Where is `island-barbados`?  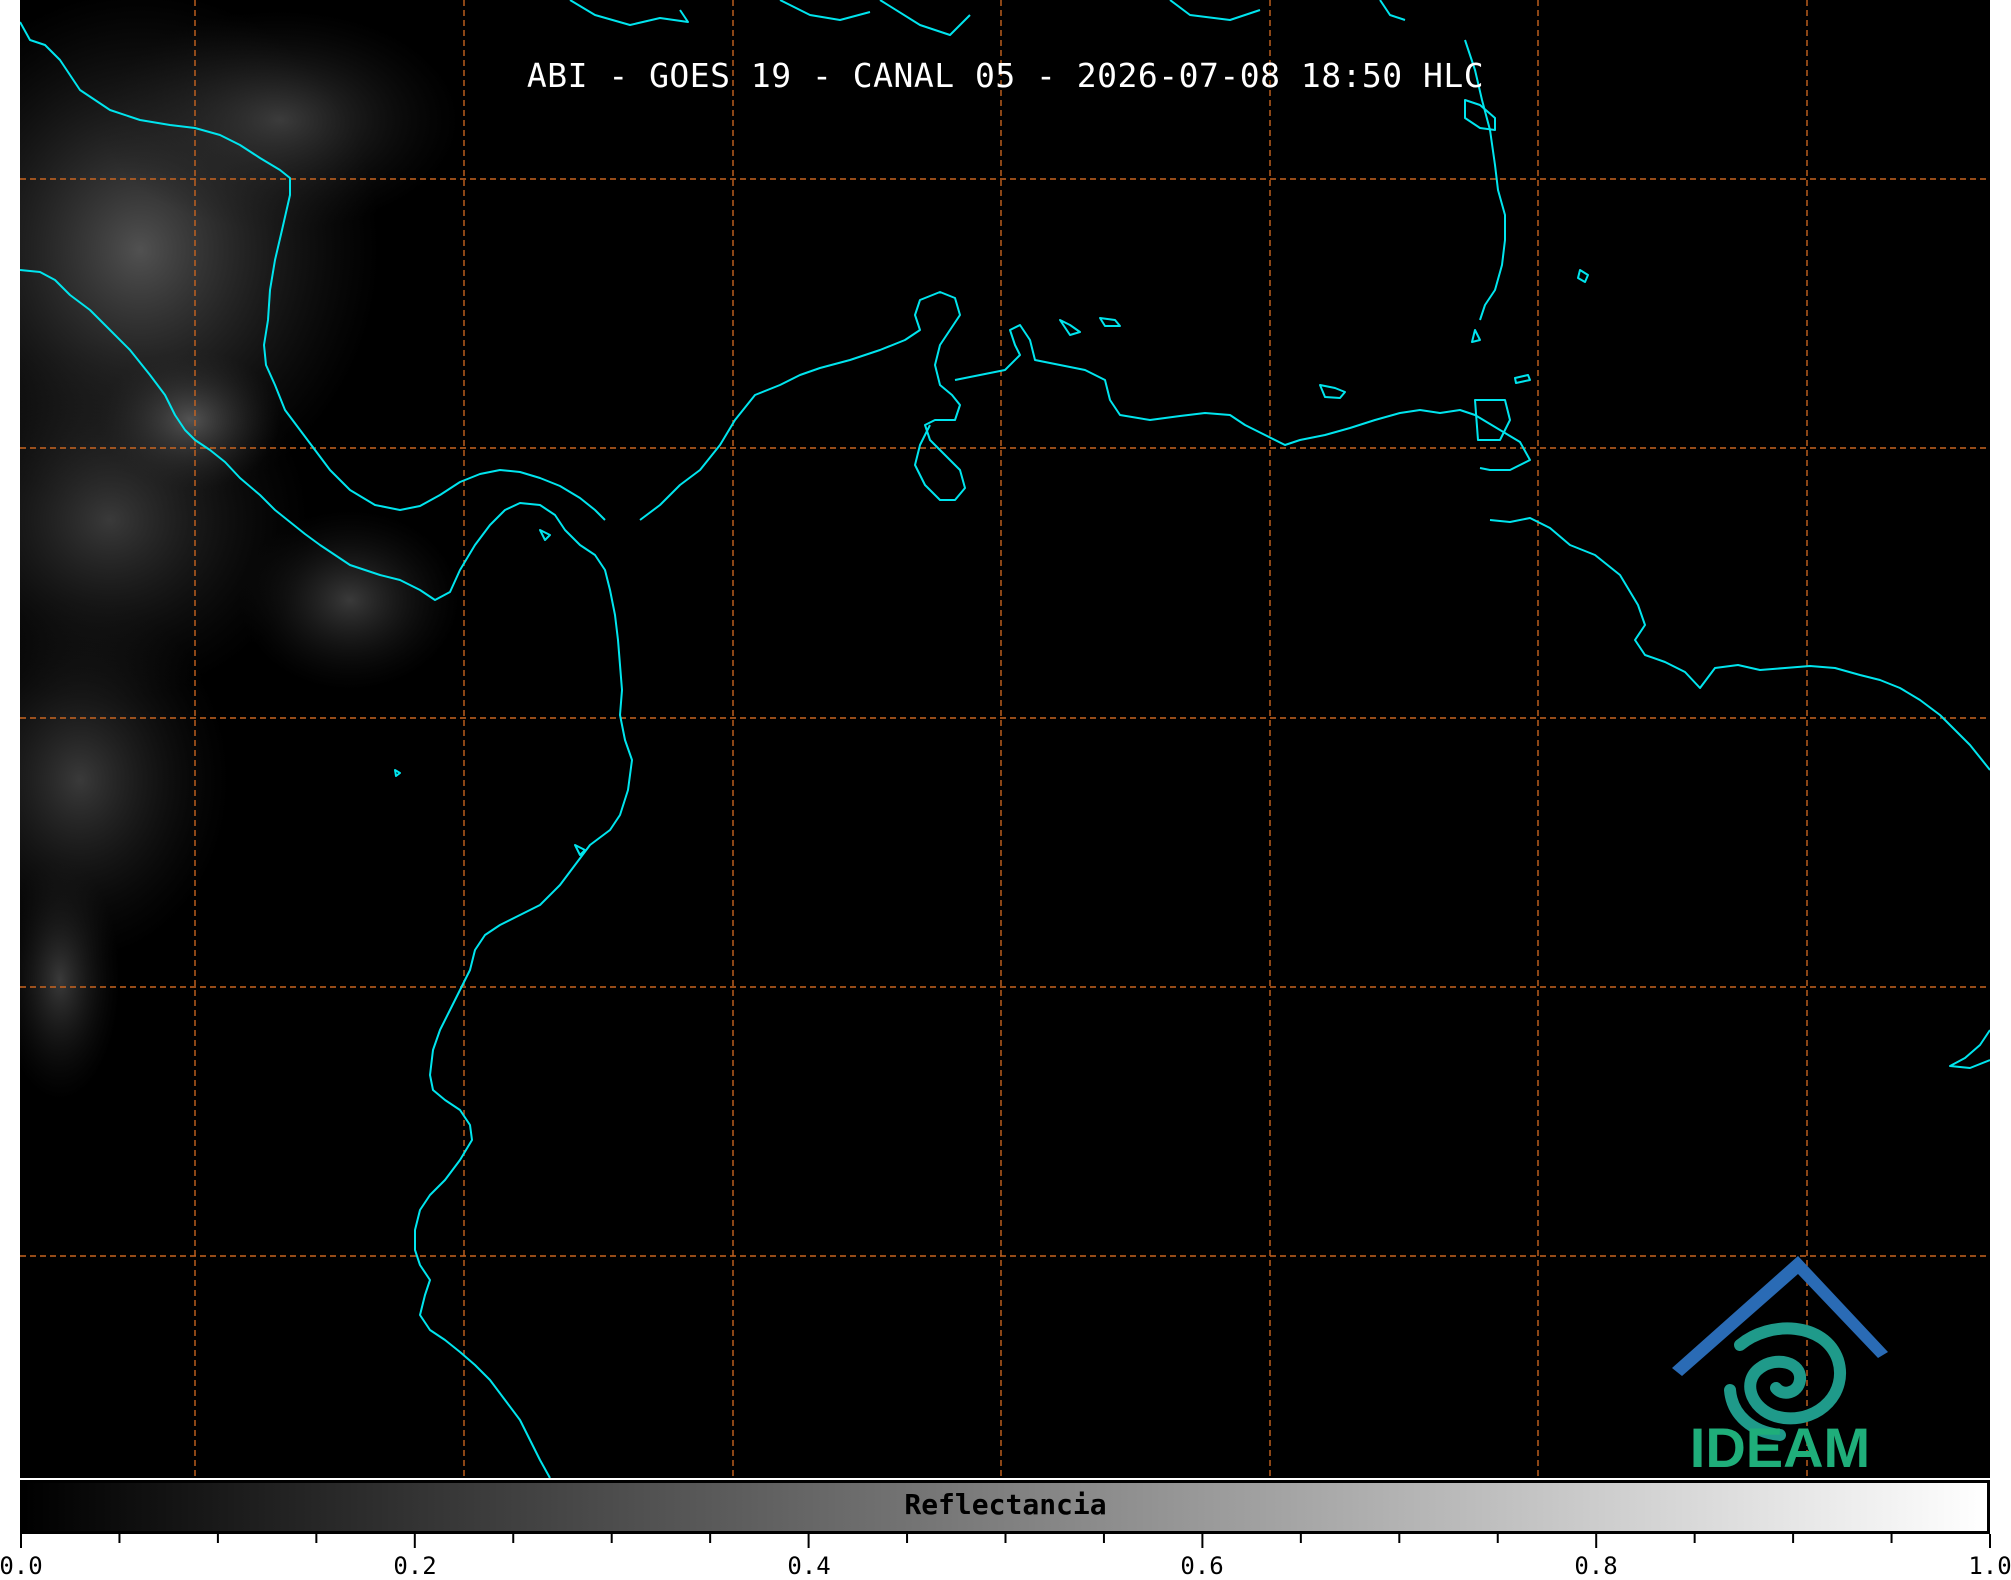 island-barbados is located at coordinates (1583, 276).